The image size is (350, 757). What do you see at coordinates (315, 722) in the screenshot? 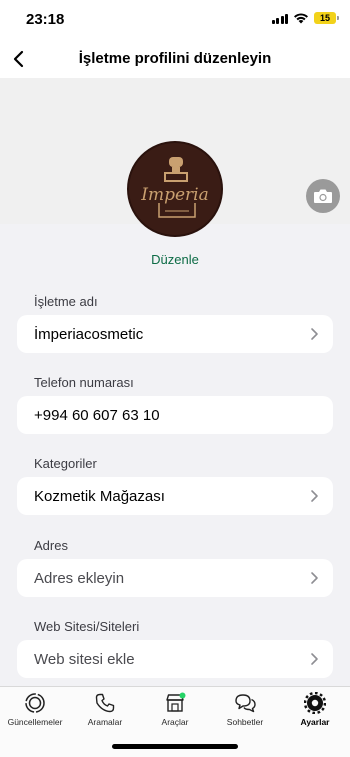
I see `tab-label: Ayarlar` at bounding box center [315, 722].